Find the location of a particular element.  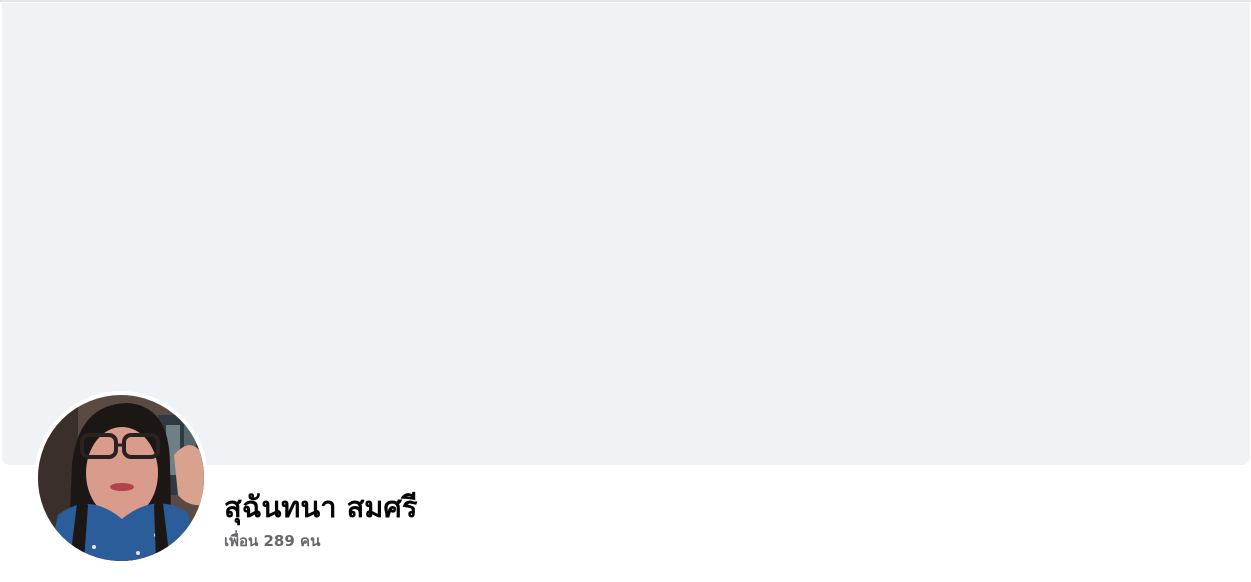

profile-name: สุฉันทนา สมศรี is located at coordinates (321, 507).